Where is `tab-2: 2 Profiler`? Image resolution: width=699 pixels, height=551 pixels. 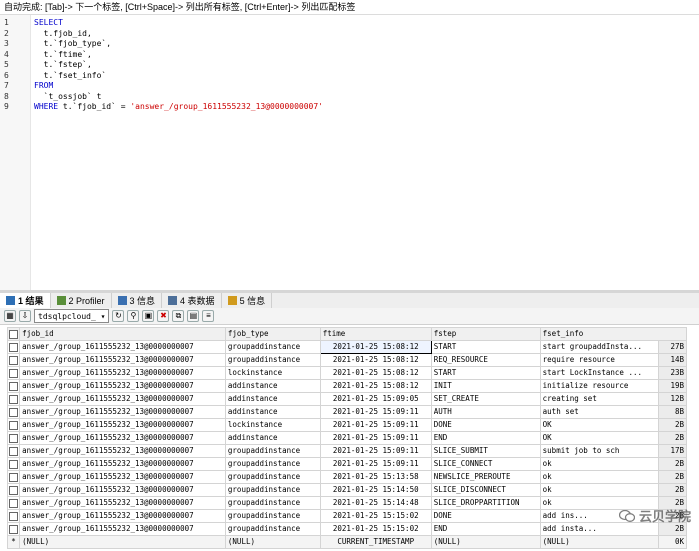 tab-2: 2 Profiler is located at coordinates (81, 300).